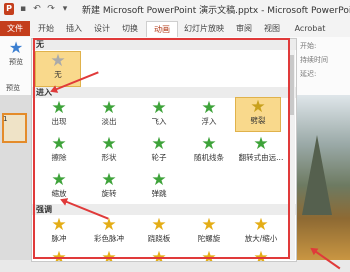 The width and height of the screenshot is (350, 272). What do you see at coordinates (209, 238) in the screenshot?
I see `animation-label: 陀螺旋` at bounding box center [209, 238].